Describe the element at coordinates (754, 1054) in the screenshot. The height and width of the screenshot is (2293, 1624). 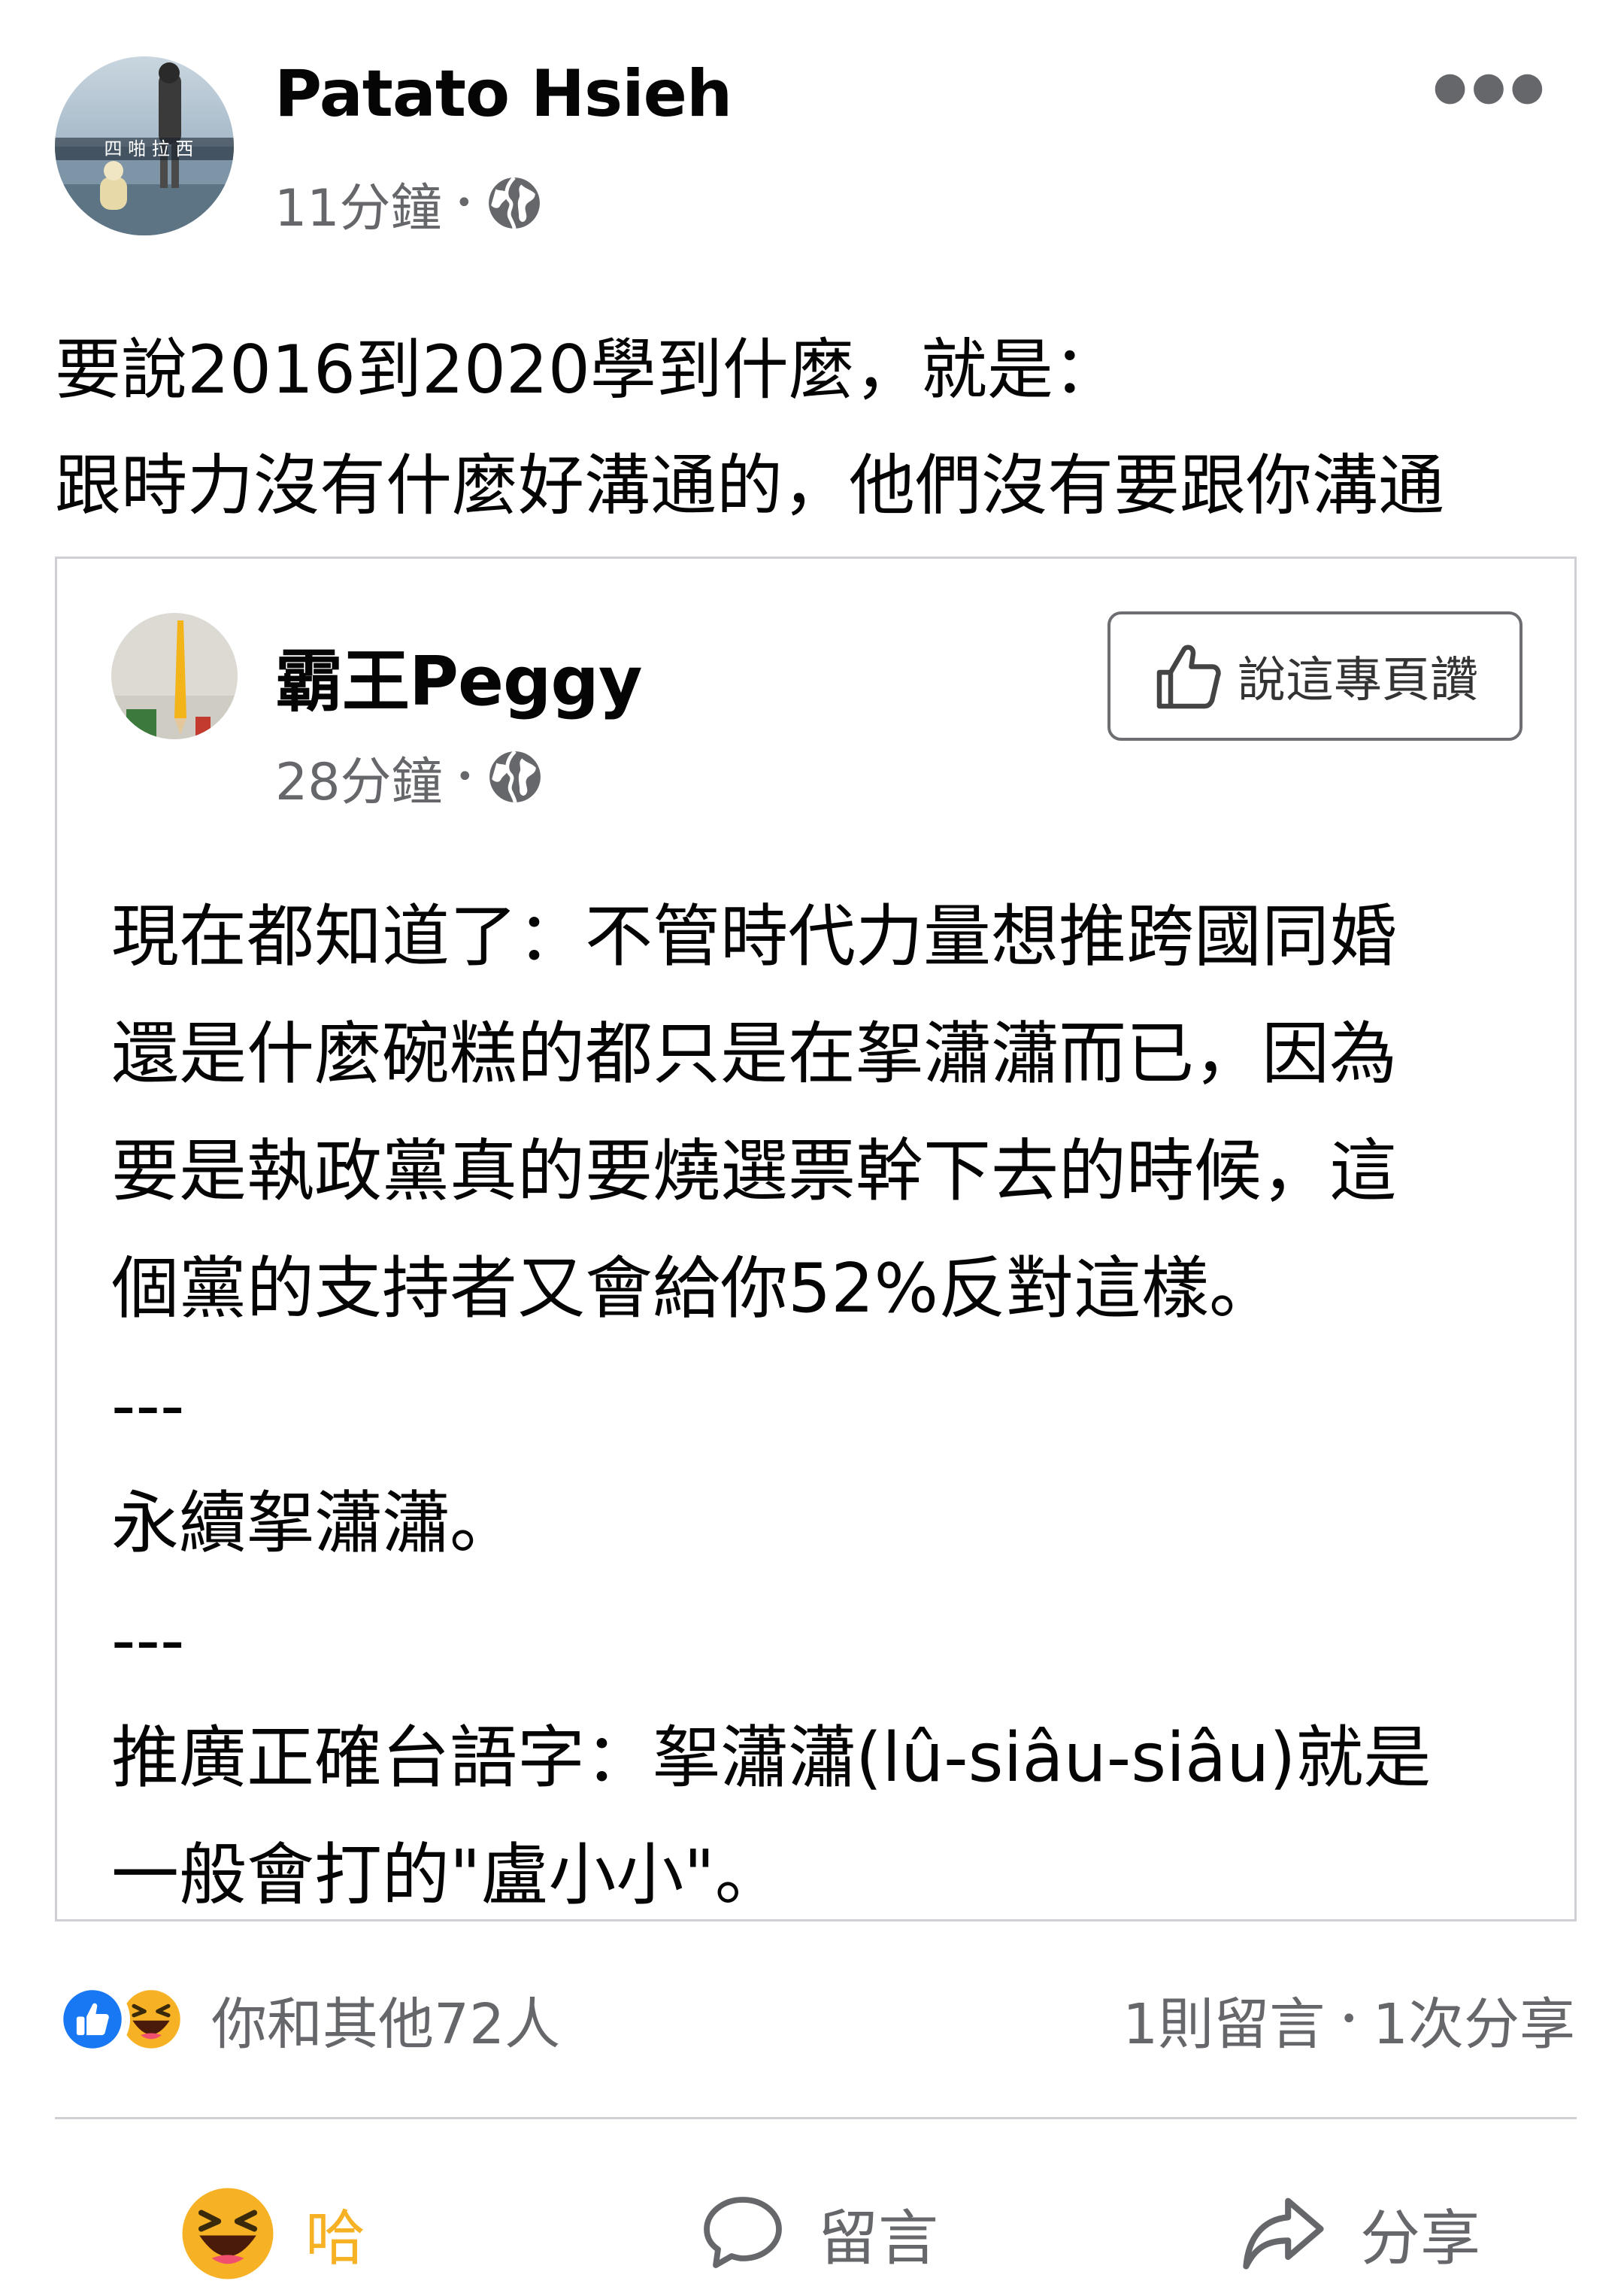
I see `shared-text-line: 還是什麼碗糕的都只是在挐瀟瀟而已，因為` at that location.